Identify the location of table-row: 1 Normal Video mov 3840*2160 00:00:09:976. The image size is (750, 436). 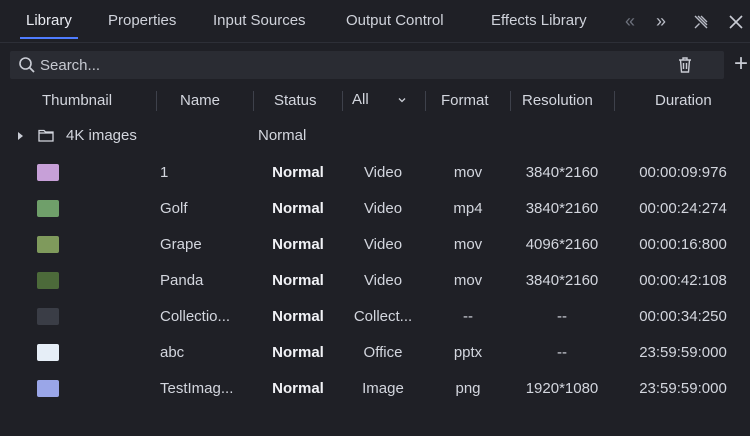
(375, 173).